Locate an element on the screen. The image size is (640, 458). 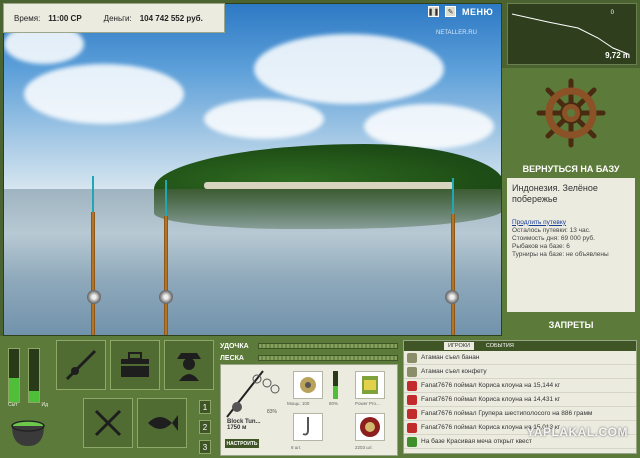
event-row: Атаман съел конфету is located at coordinates (520, 372).